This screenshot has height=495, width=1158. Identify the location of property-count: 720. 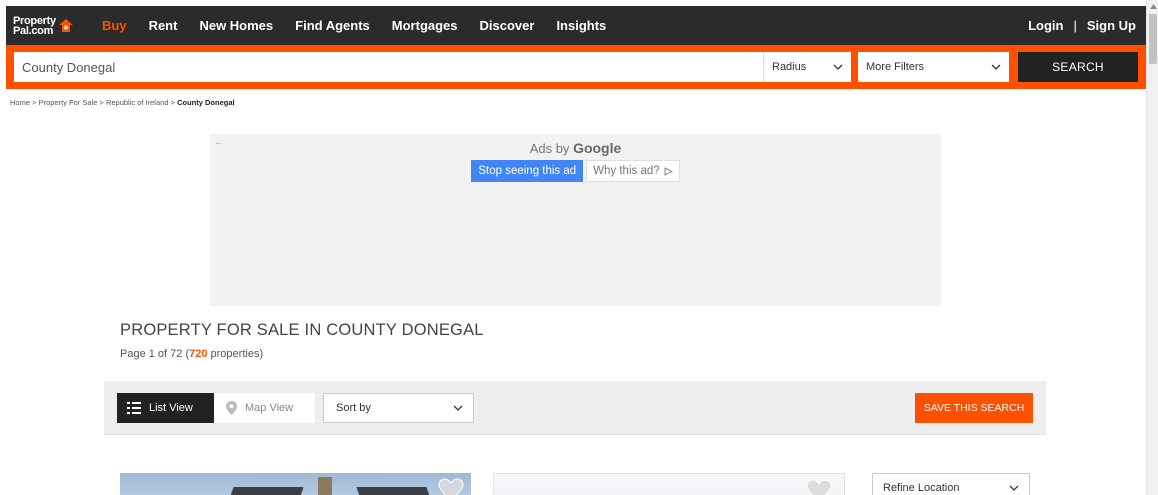
(198, 354).